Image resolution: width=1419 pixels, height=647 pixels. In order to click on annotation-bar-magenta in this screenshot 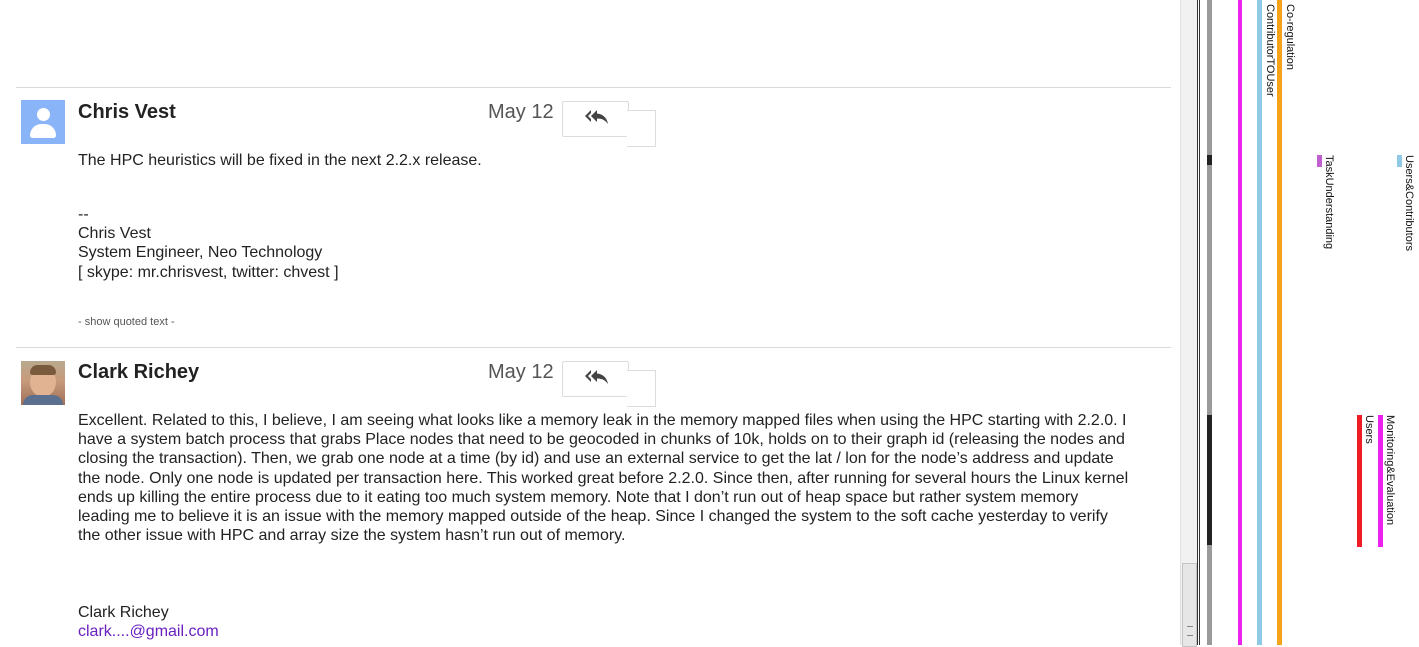, I will do `click(1240, 322)`.